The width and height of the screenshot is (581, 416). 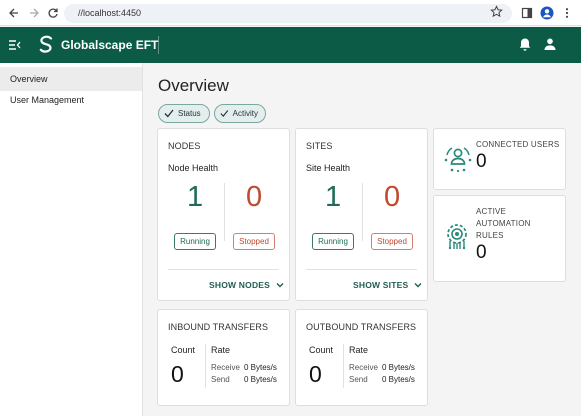 I want to click on status-filter-chip: Status, so click(x=184, y=113).